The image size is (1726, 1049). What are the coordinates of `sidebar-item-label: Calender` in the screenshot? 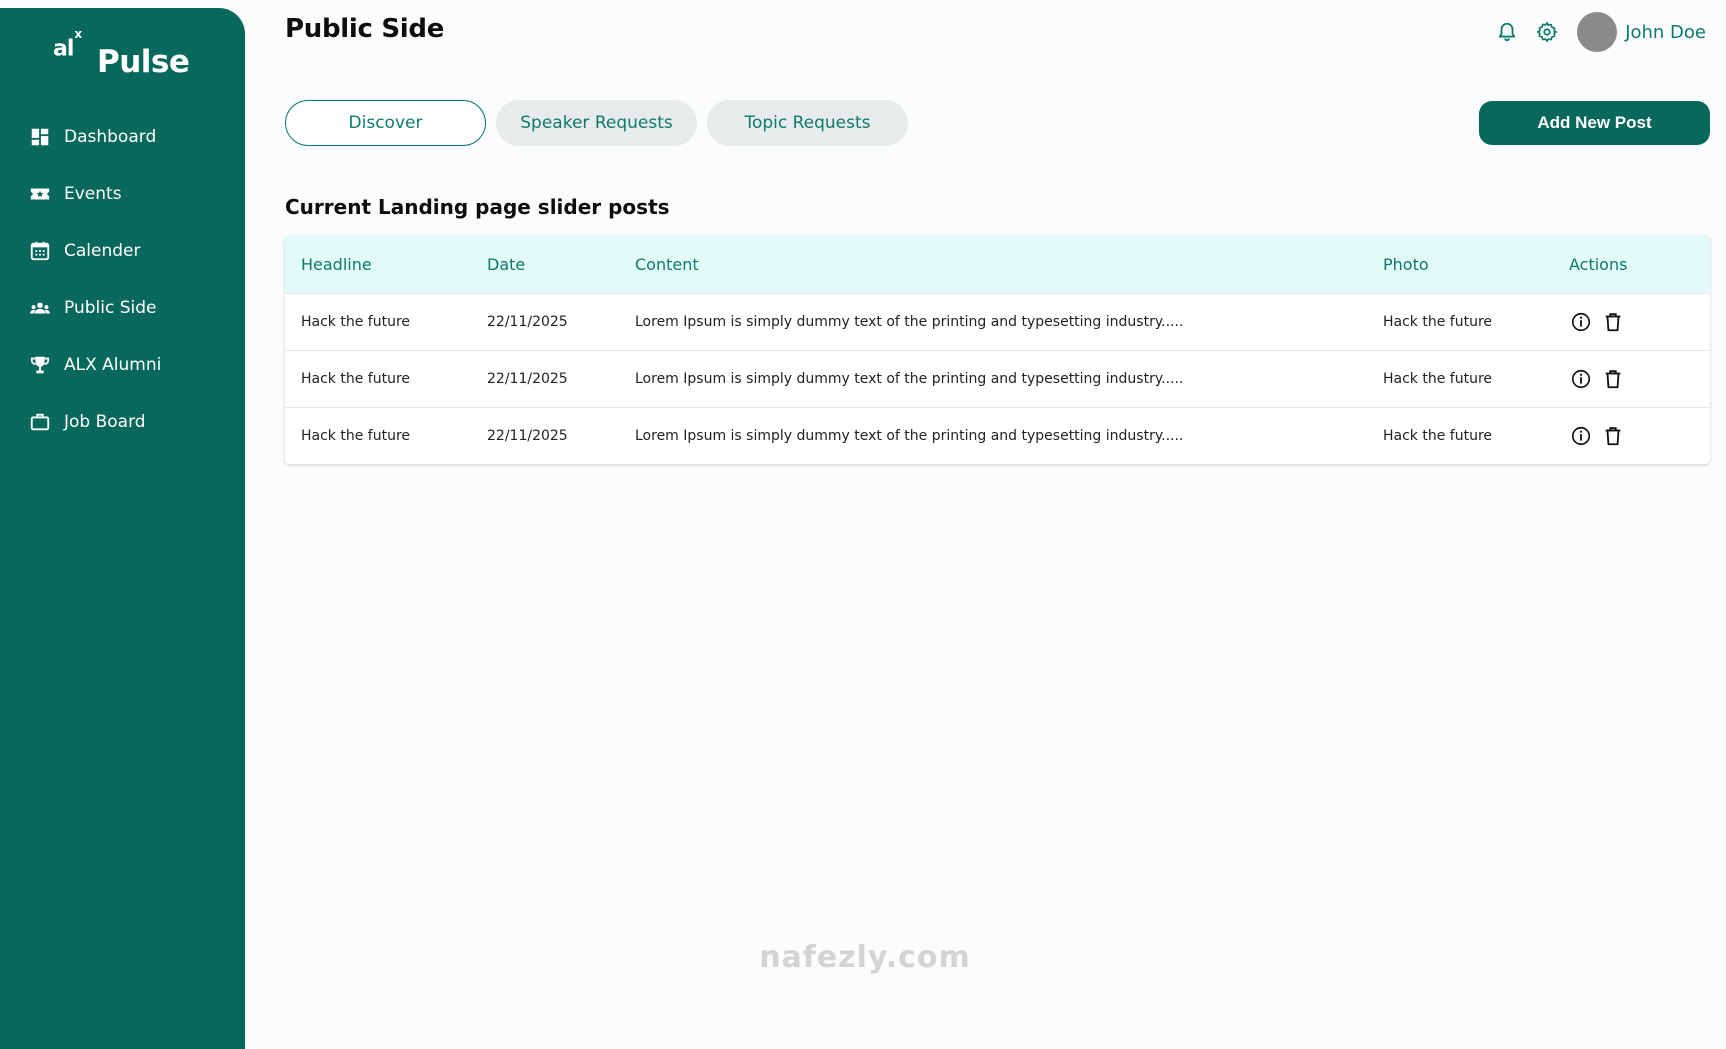 It's located at (102, 250).